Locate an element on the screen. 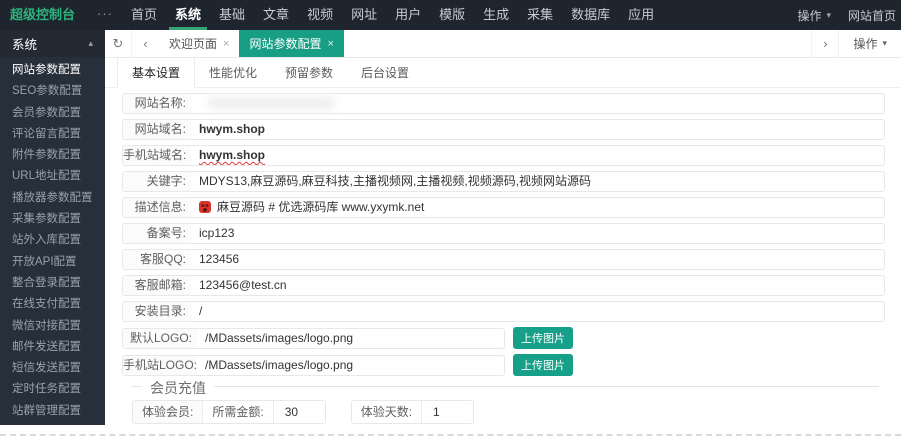 The image size is (901, 440). install-dir-input: / is located at coordinates (537, 311).